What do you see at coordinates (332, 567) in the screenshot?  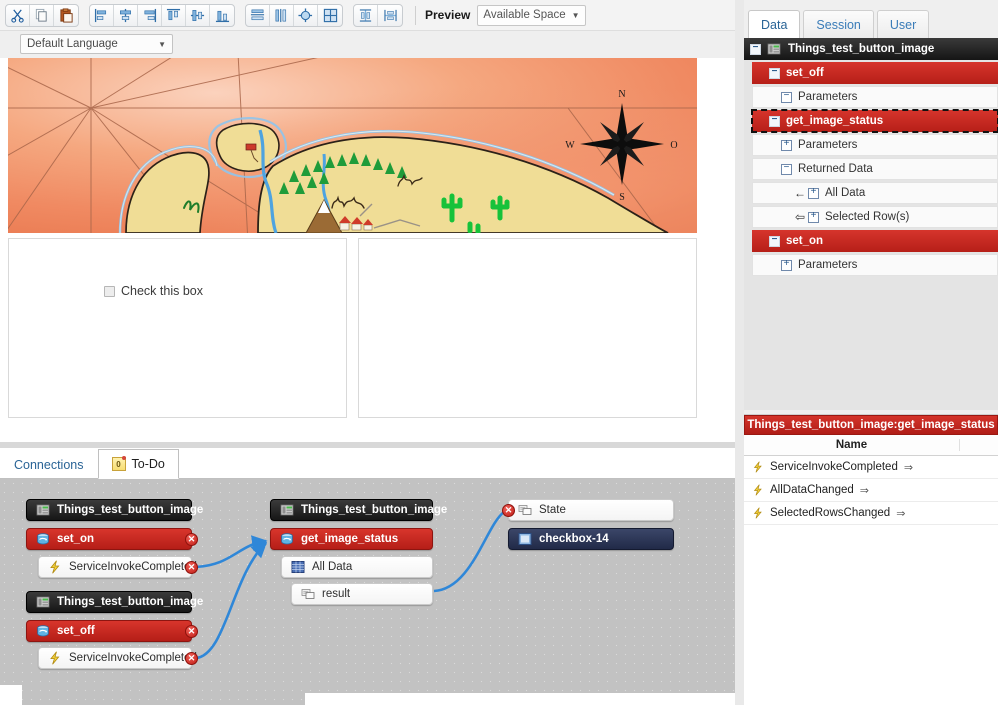 I see `graph-node-label: All Data` at bounding box center [332, 567].